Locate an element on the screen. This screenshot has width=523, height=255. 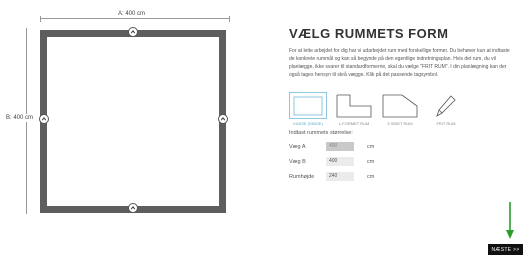
next-button: NÆSTE >> is located at coordinates (505, 249).